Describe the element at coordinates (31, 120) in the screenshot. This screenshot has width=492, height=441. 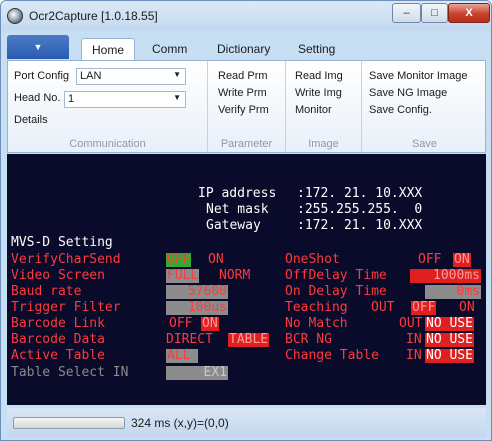
I see `details-button: Details` at that location.